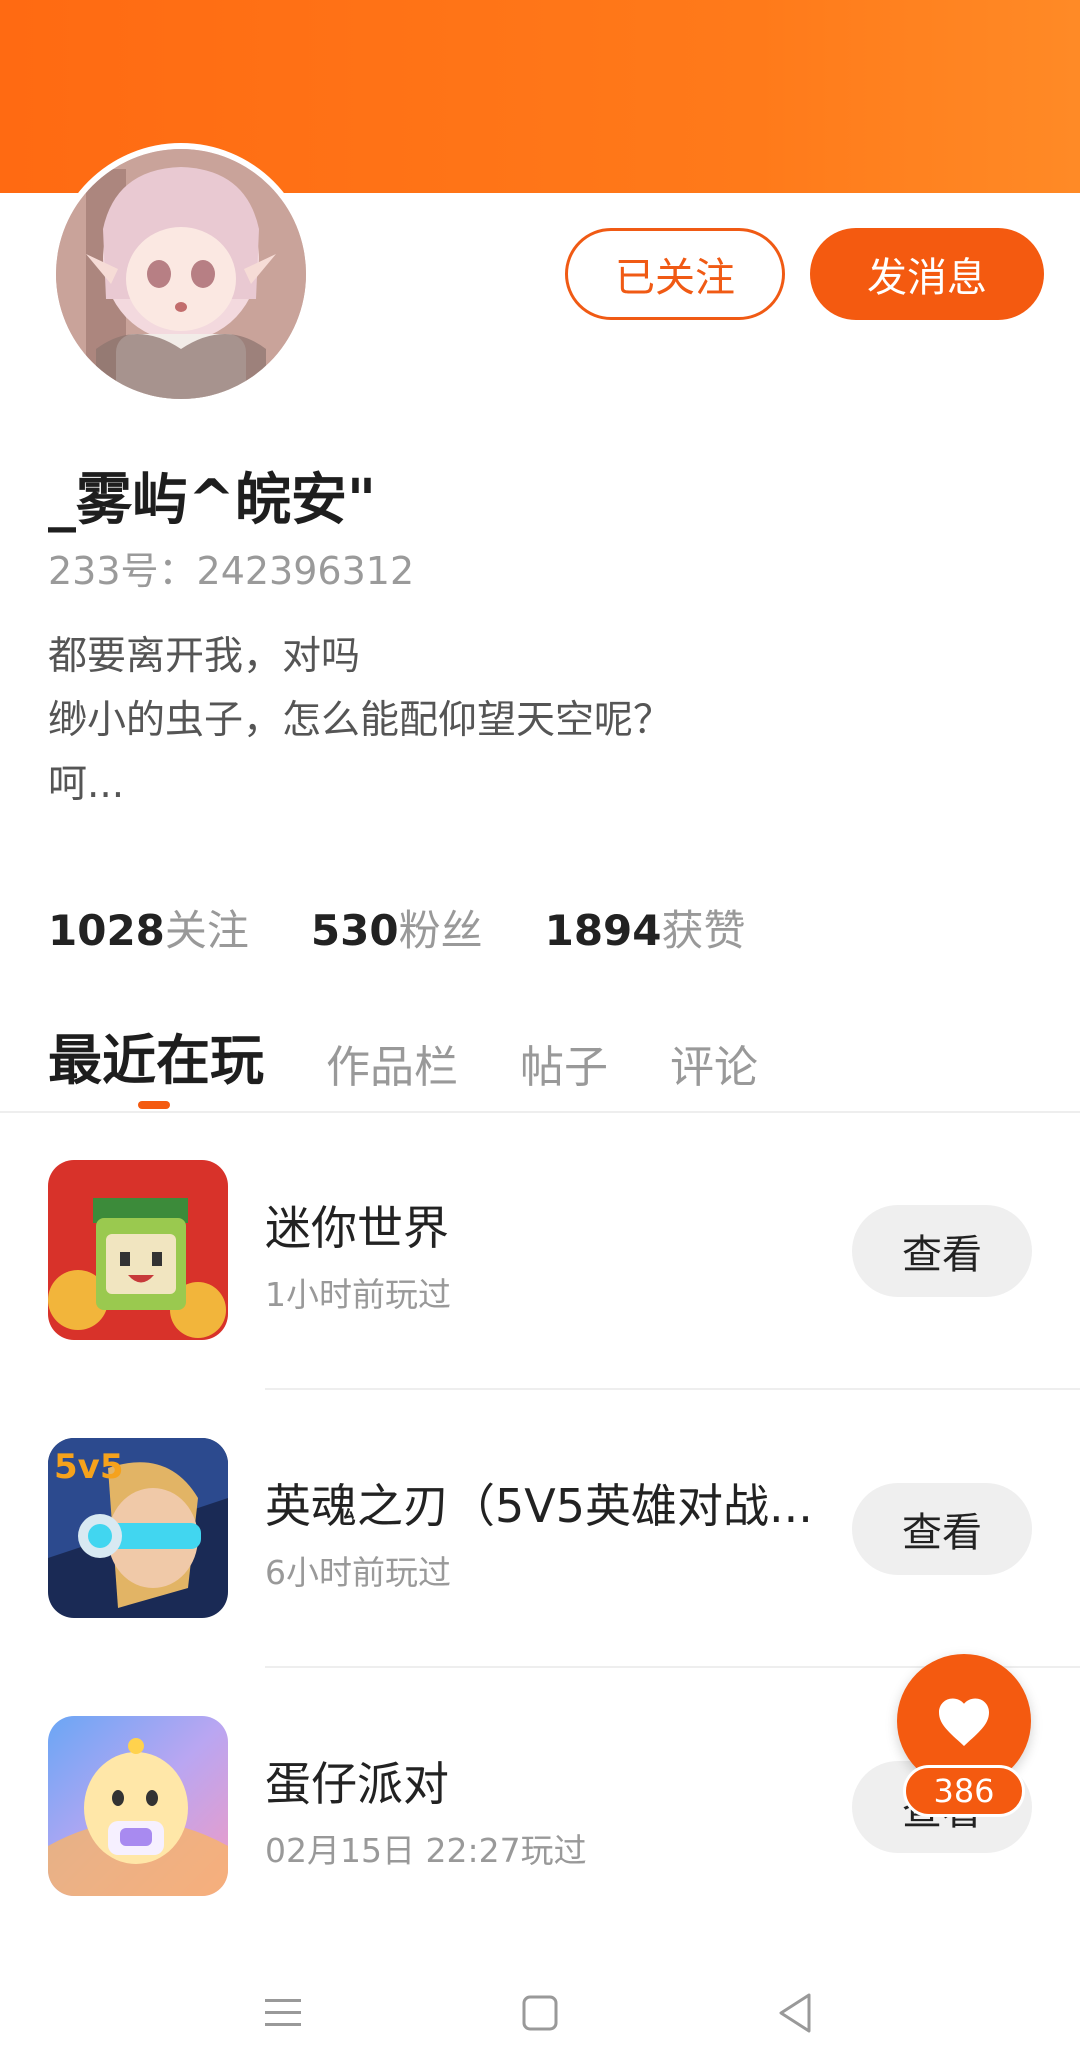 The width and height of the screenshot is (1080, 2070). What do you see at coordinates (358, 1294) in the screenshot?
I see `game-last-played: 1小时前玩过` at bounding box center [358, 1294].